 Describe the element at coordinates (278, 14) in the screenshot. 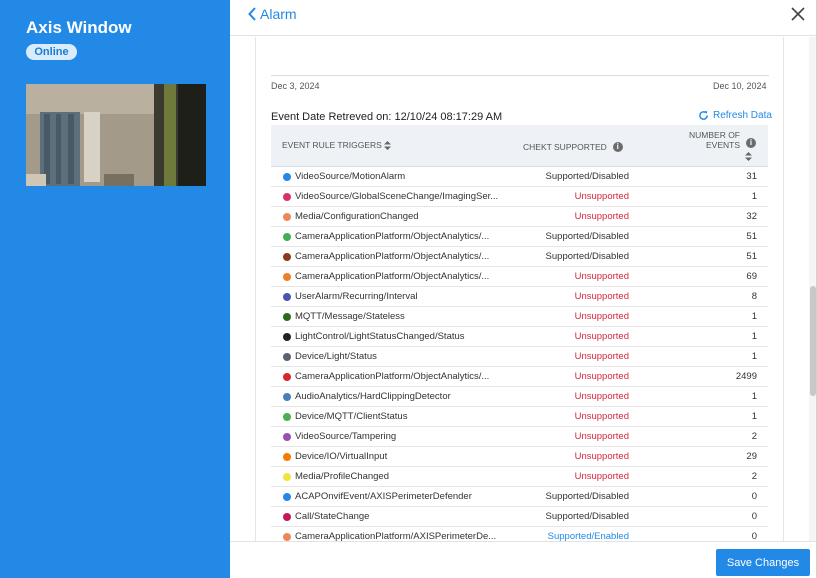

I see `back-label: Alarm` at that location.